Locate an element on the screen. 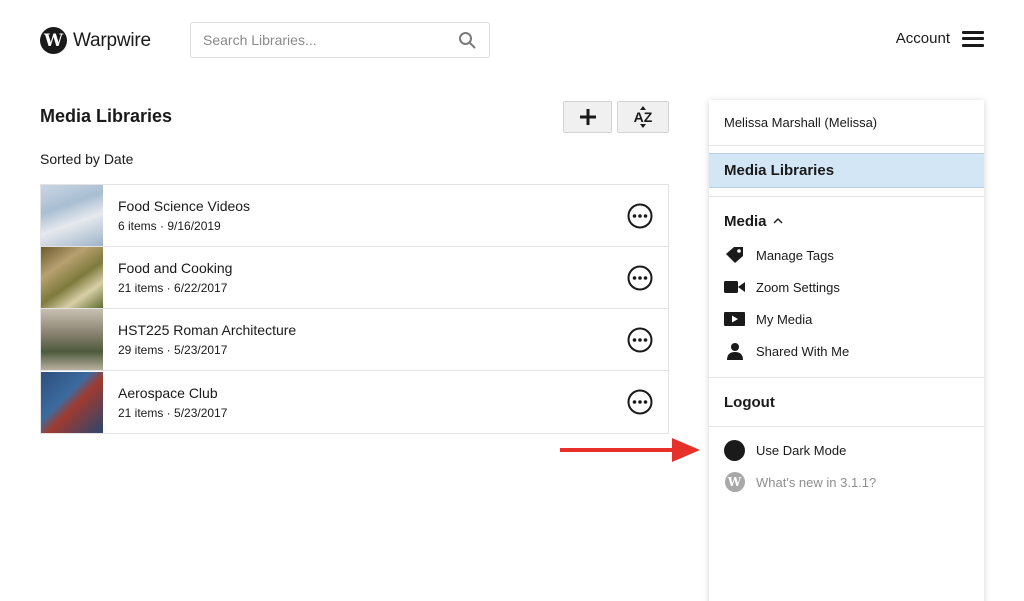  sort-label: Sorted by Date is located at coordinates (87, 159).